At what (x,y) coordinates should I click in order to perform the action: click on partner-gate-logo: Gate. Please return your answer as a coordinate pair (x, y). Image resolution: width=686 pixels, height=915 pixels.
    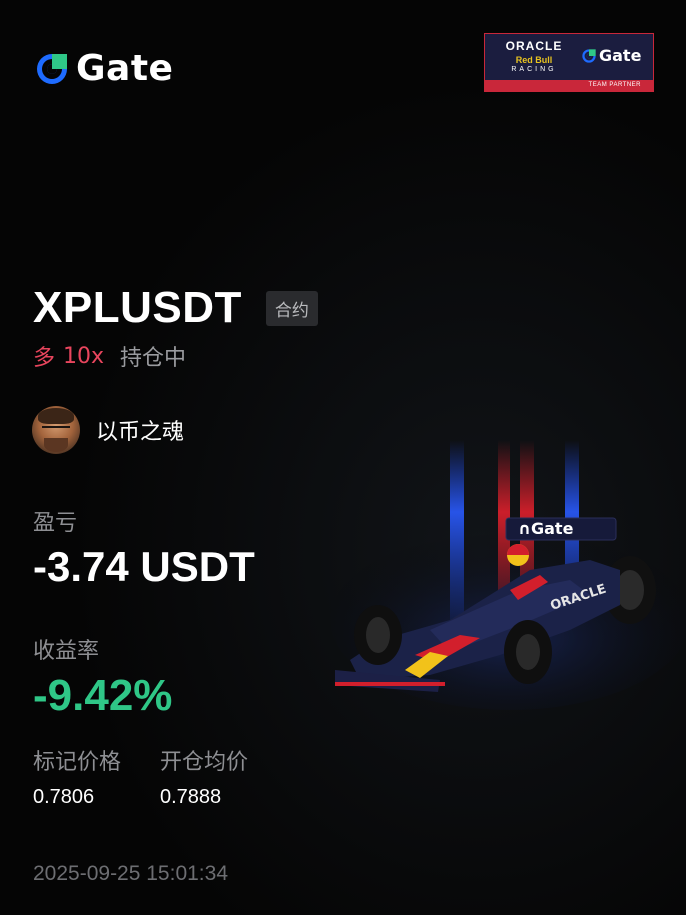
    Looking at the image, I should click on (611, 55).